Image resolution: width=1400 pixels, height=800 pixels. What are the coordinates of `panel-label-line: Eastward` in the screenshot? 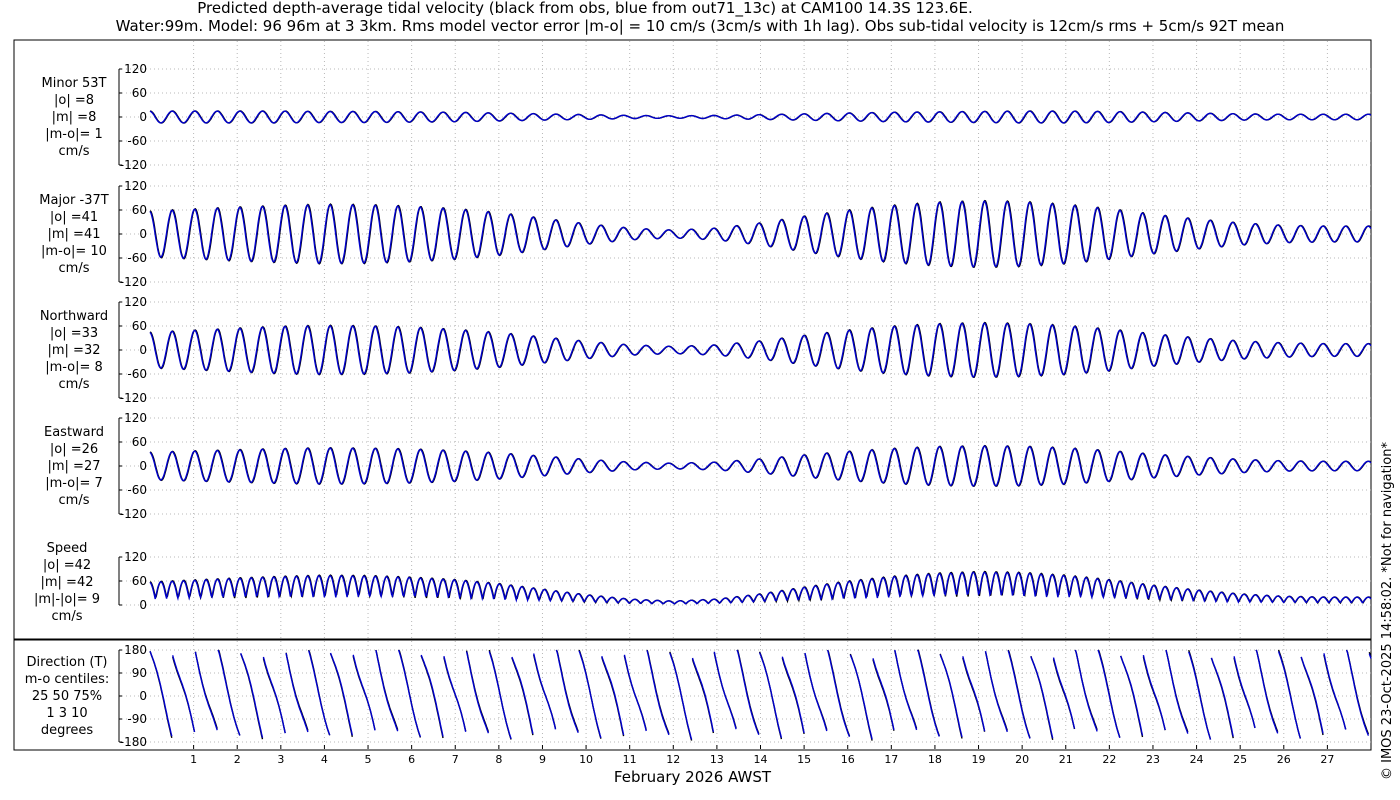 It's located at (74, 432).